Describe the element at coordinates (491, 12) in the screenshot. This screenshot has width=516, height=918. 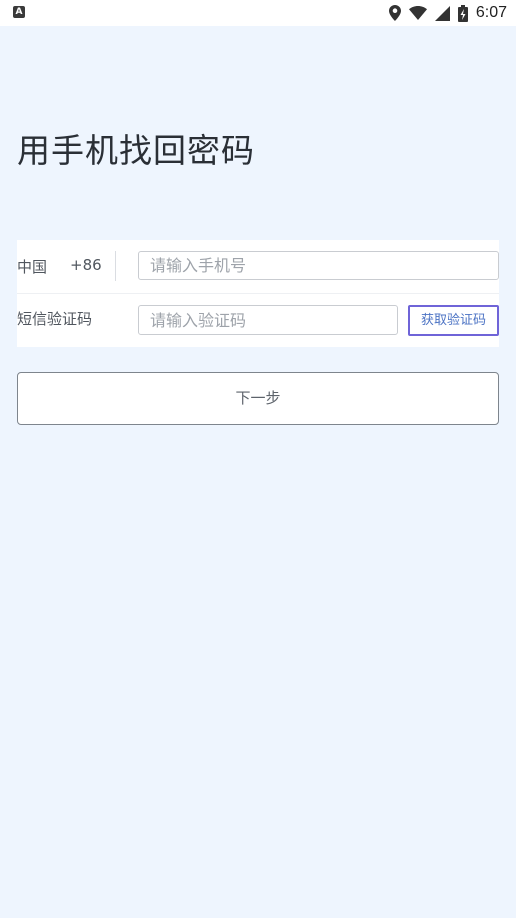
I see `status-time: 6:07` at that location.